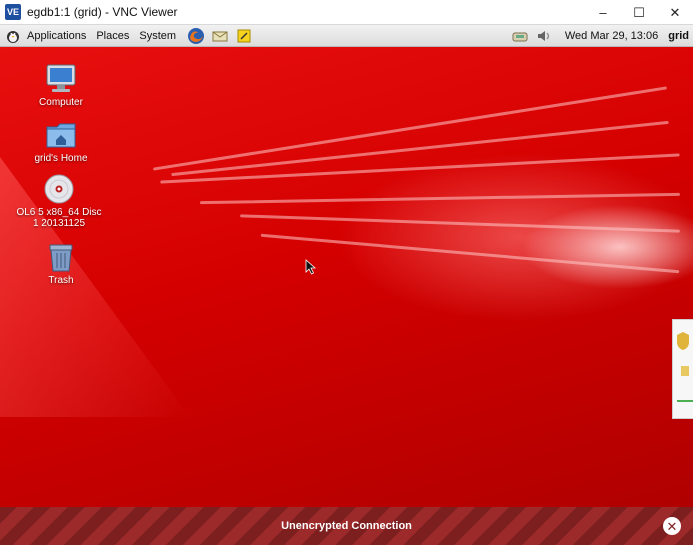 Image resolution: width=693 pixels, height=545 pixels. What do you see at coordinates (112, 36) in the screenshot?
I see `menu-places: Places` at bounding box center [112, 36].